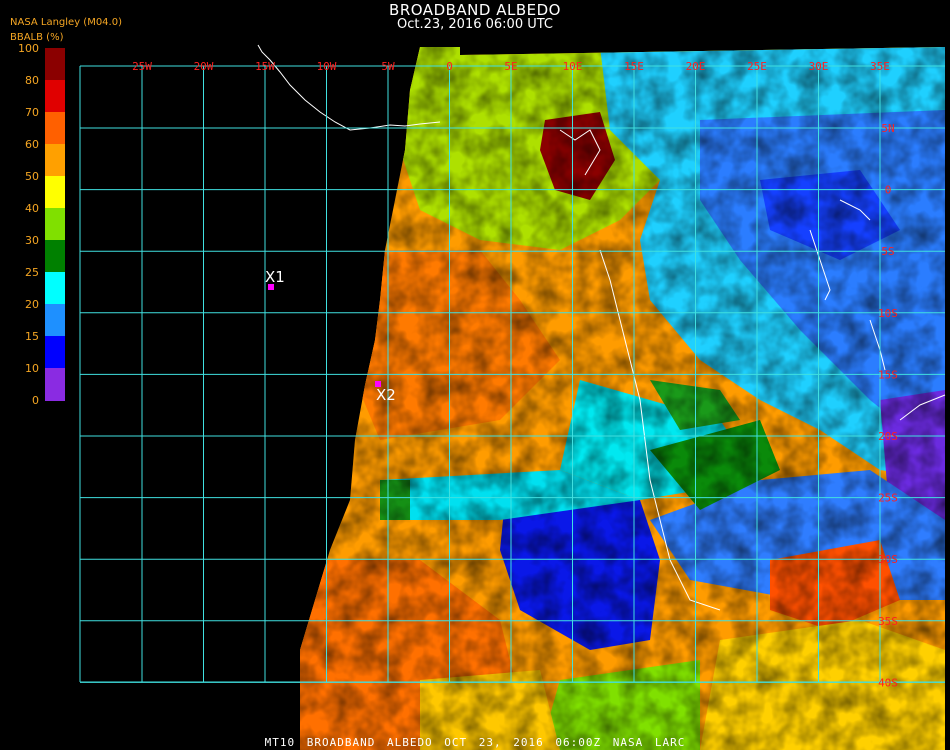 Image resolution: width=950 pixels, height=750 pixels. Describe the element at coordinates (275, 277) in the screenshot. I see `marker-x1-label: X1` at that location.